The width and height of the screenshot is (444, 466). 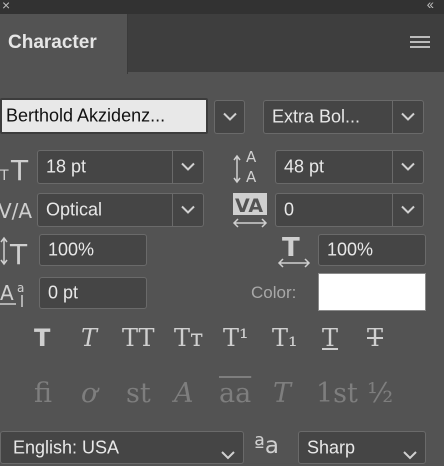 I want to click on faux-italic-button: T, so click(x=89, y=338).